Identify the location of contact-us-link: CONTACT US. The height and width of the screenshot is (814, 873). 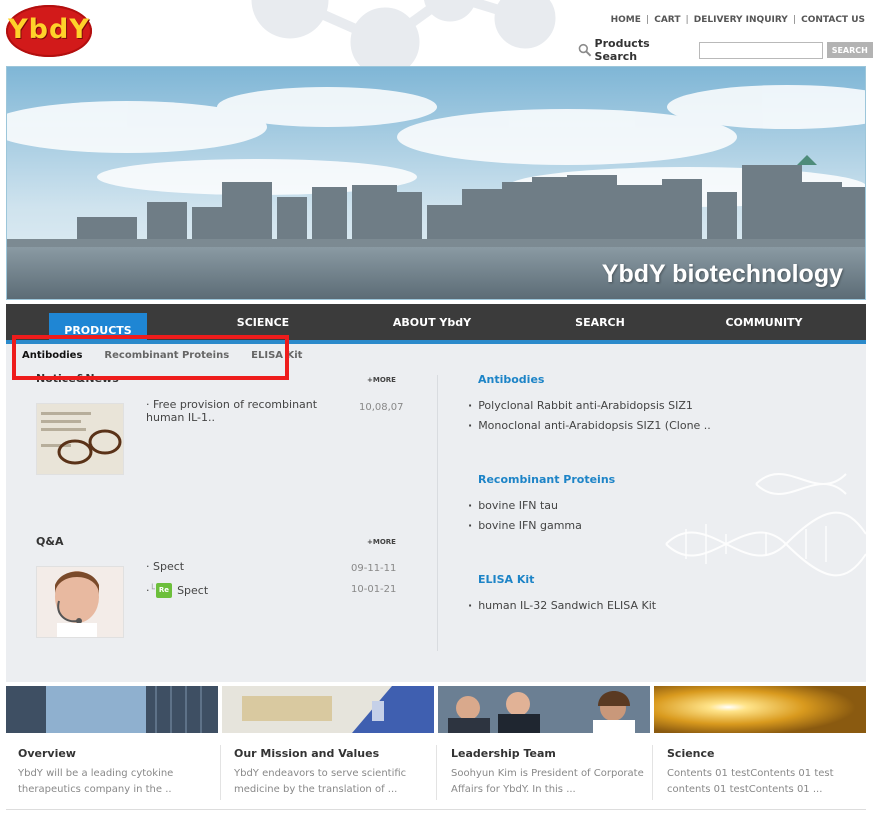
(833, 20).